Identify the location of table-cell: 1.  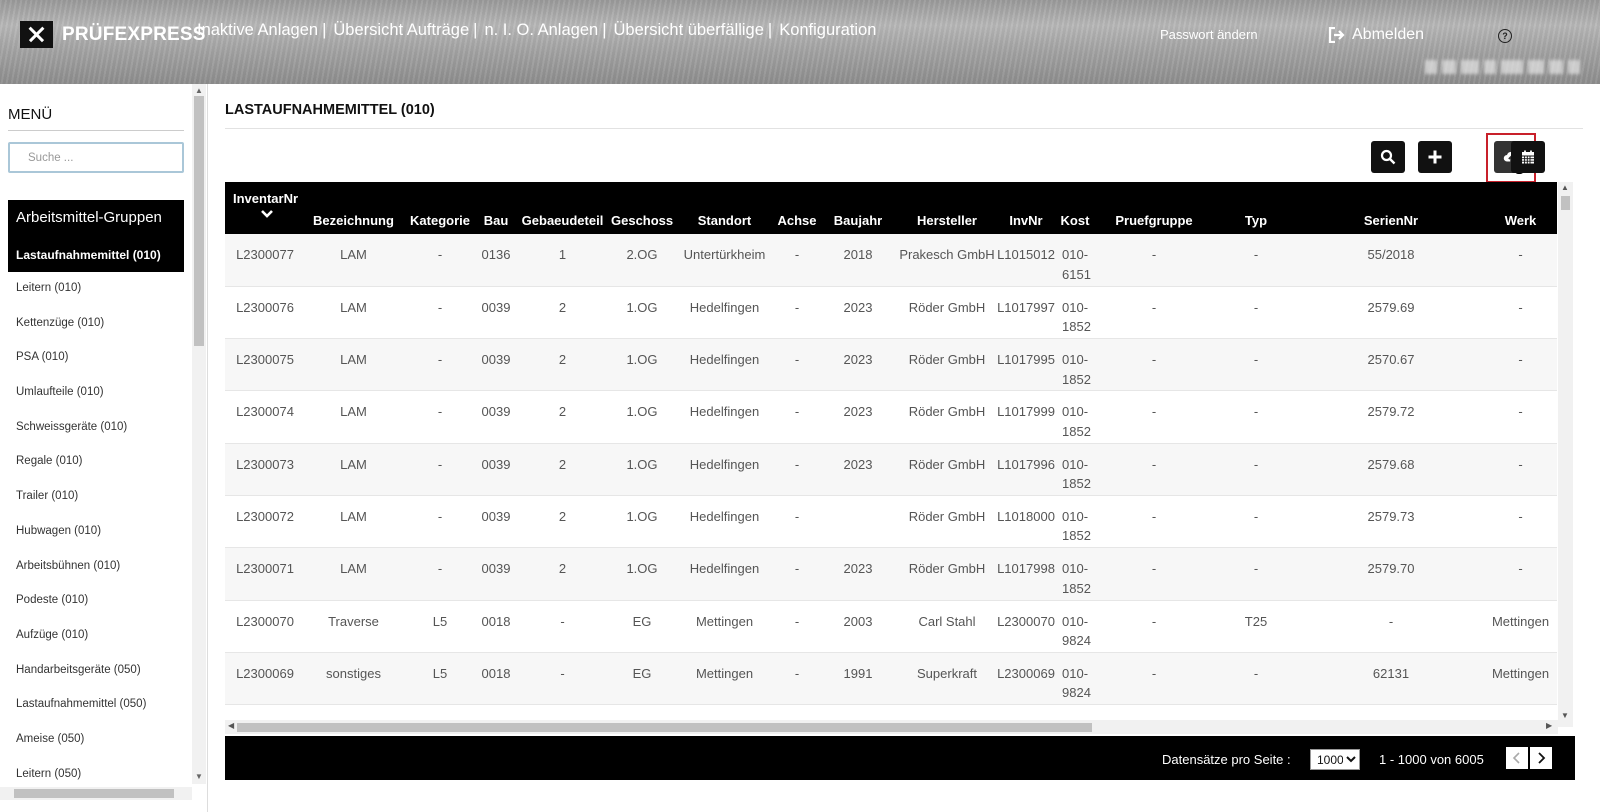
(562, 260).